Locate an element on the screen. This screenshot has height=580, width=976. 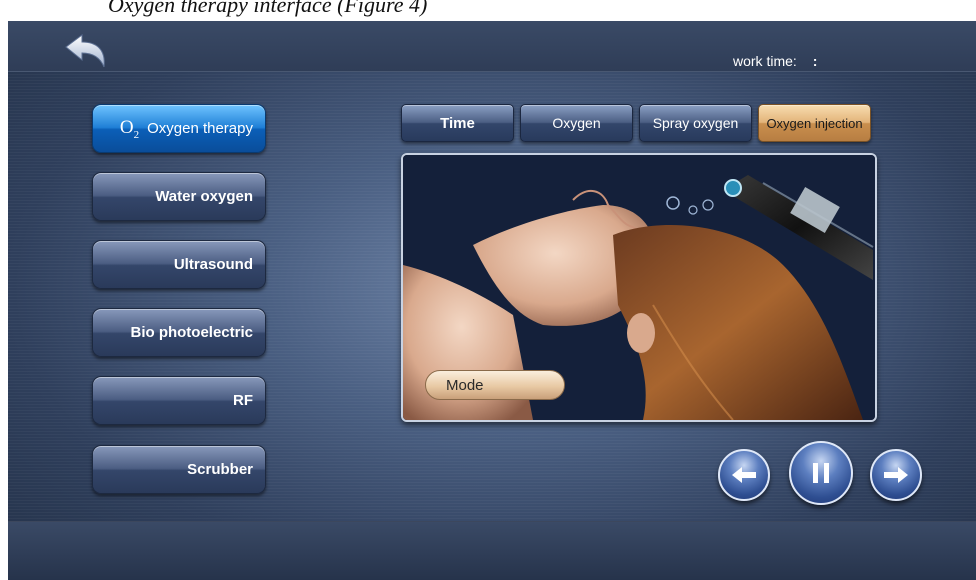
next-button is located at coordinates (896, 475).